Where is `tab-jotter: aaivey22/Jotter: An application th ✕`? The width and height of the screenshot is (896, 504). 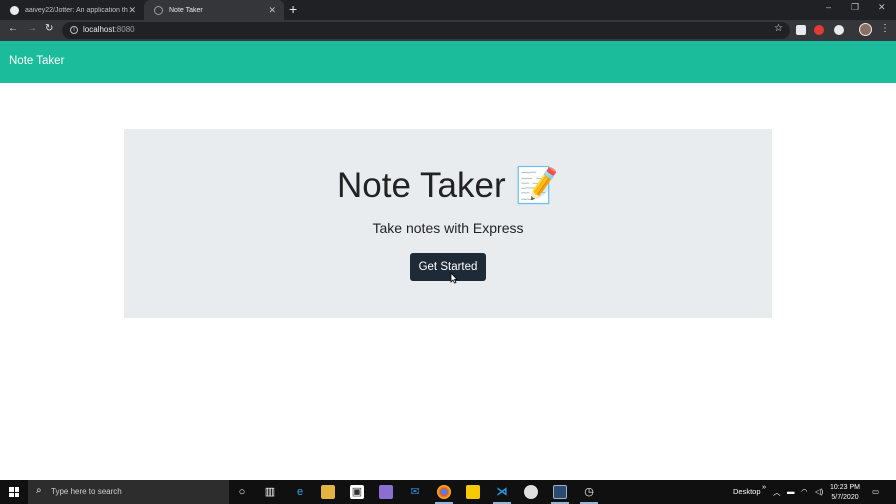 tab-jotter: aaivey22/Jotter: An application th ✕ is located at coordinates (72, 10).